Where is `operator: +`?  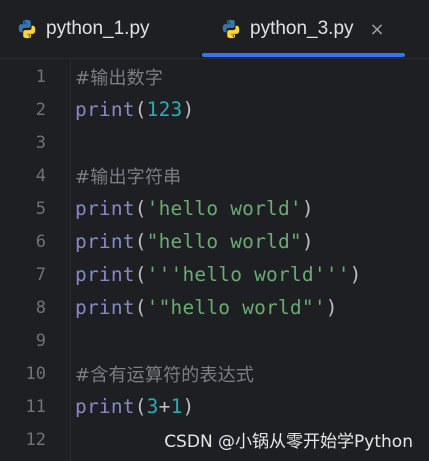
operator: + is located at coordinates (164, 406).